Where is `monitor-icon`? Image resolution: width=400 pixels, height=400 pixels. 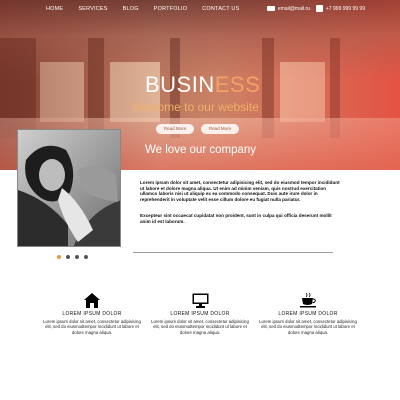
monitor-icon is located at coordinates (200, 300).